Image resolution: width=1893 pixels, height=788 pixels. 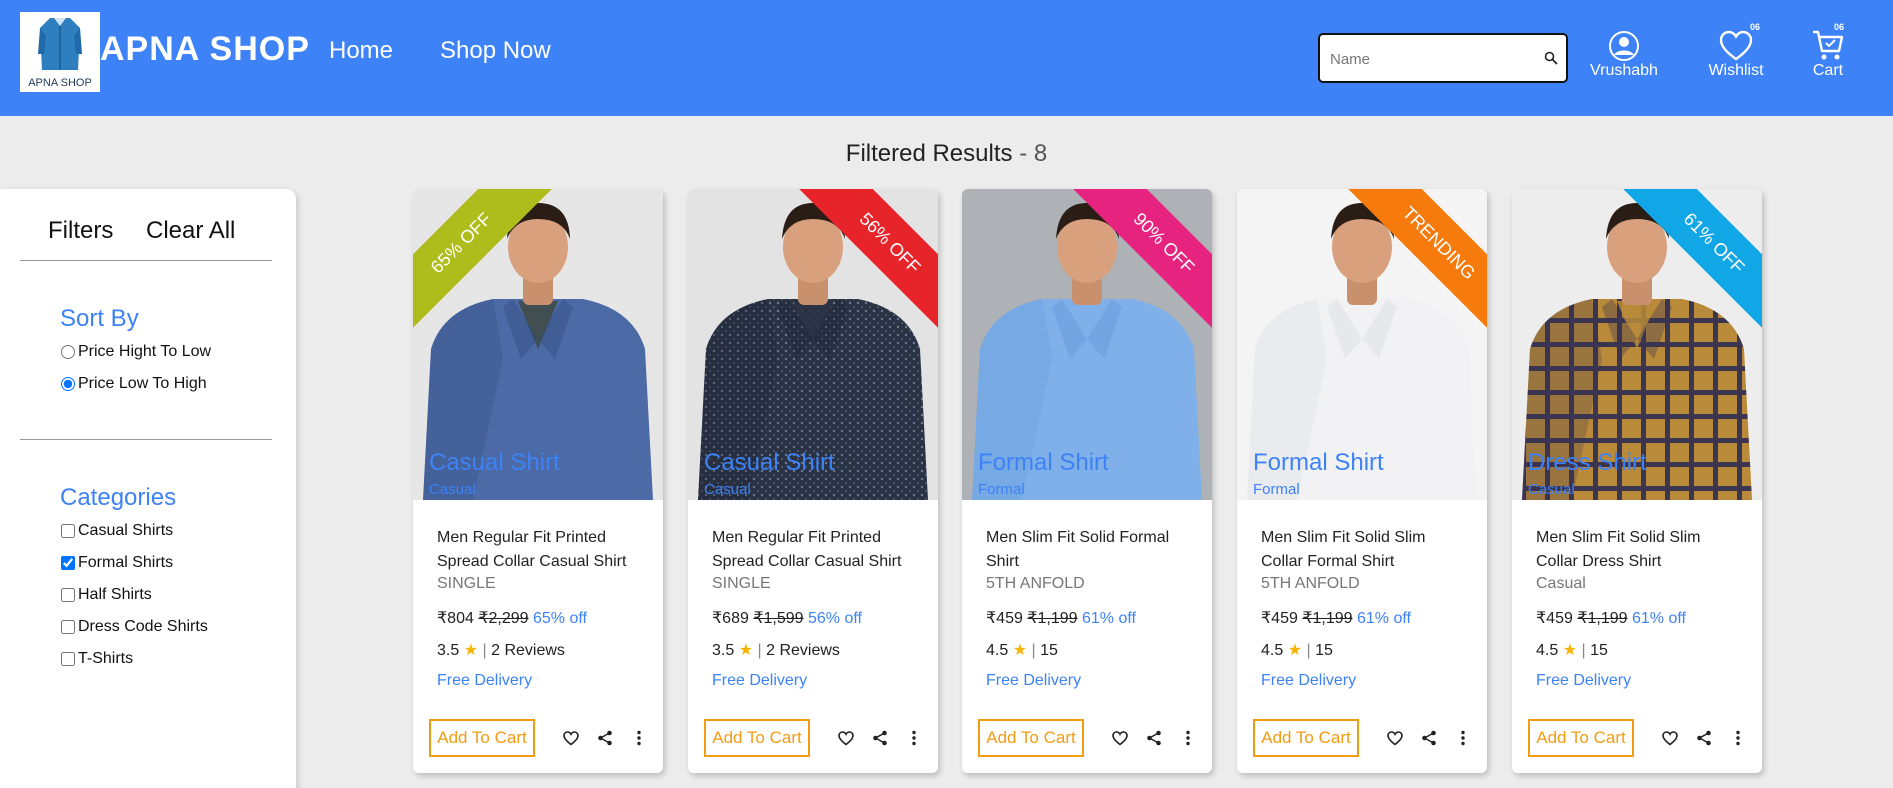 I want to click on category-label: T-Shirts, so click(x=106, y=658).